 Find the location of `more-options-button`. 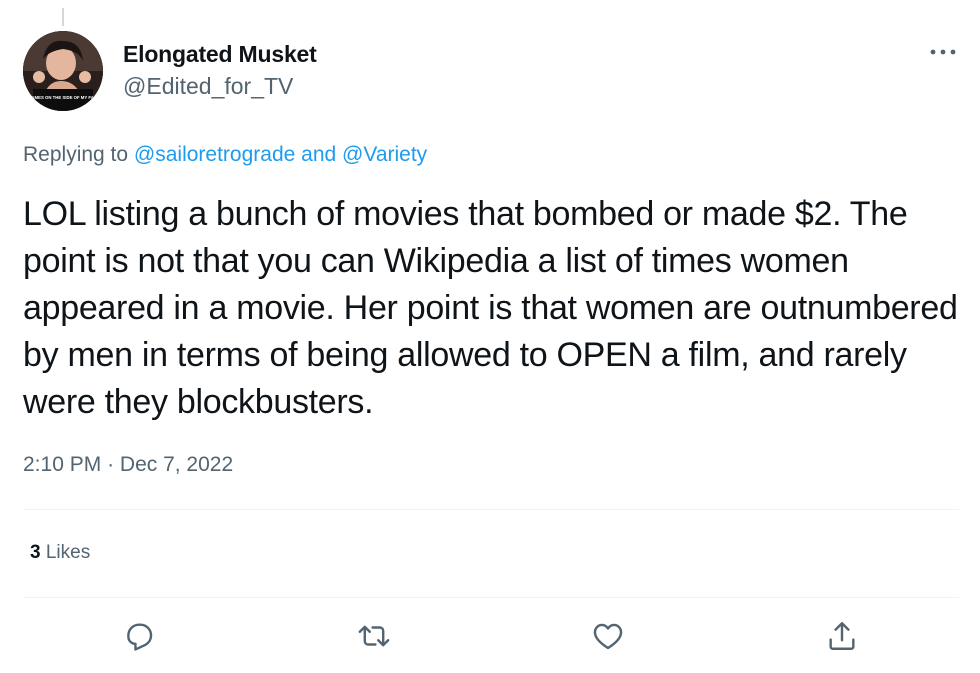

more-options-button is located at coordinates (943, 52).